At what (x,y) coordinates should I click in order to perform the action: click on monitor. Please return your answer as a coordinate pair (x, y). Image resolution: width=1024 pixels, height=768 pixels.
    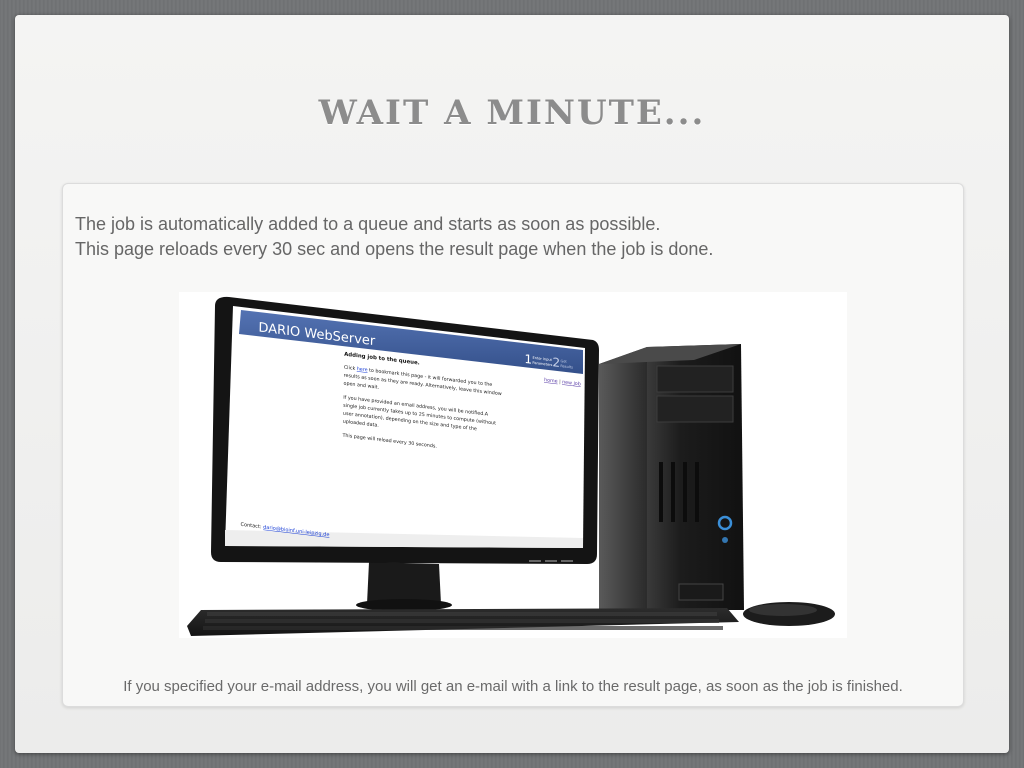
    Looking at the image, I should click on (405, 430).